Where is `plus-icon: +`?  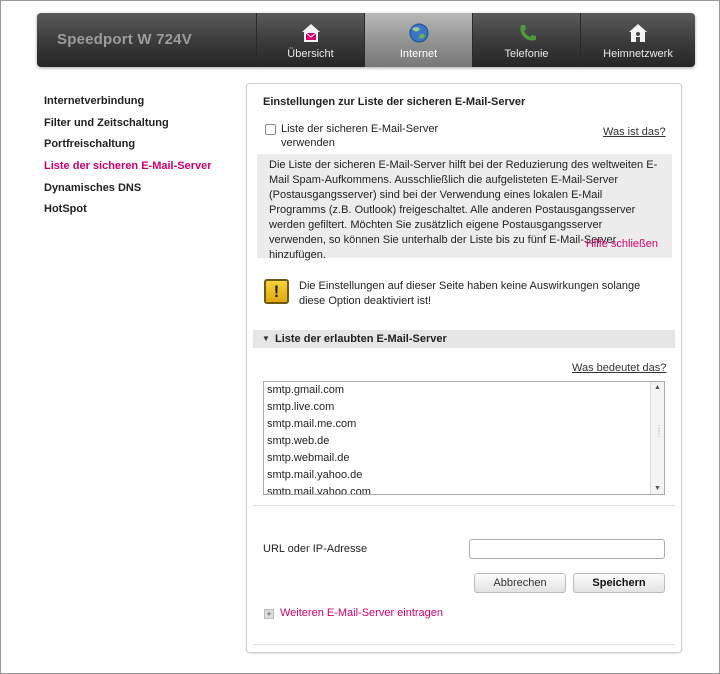
plus-icon: + is located at coordinates (269, 614).